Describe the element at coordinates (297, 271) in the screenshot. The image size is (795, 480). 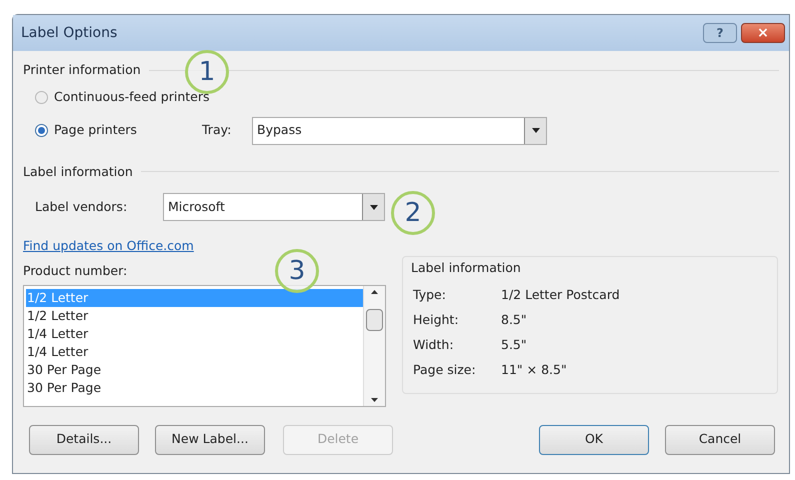
I see `callout-number: 3` at that location.